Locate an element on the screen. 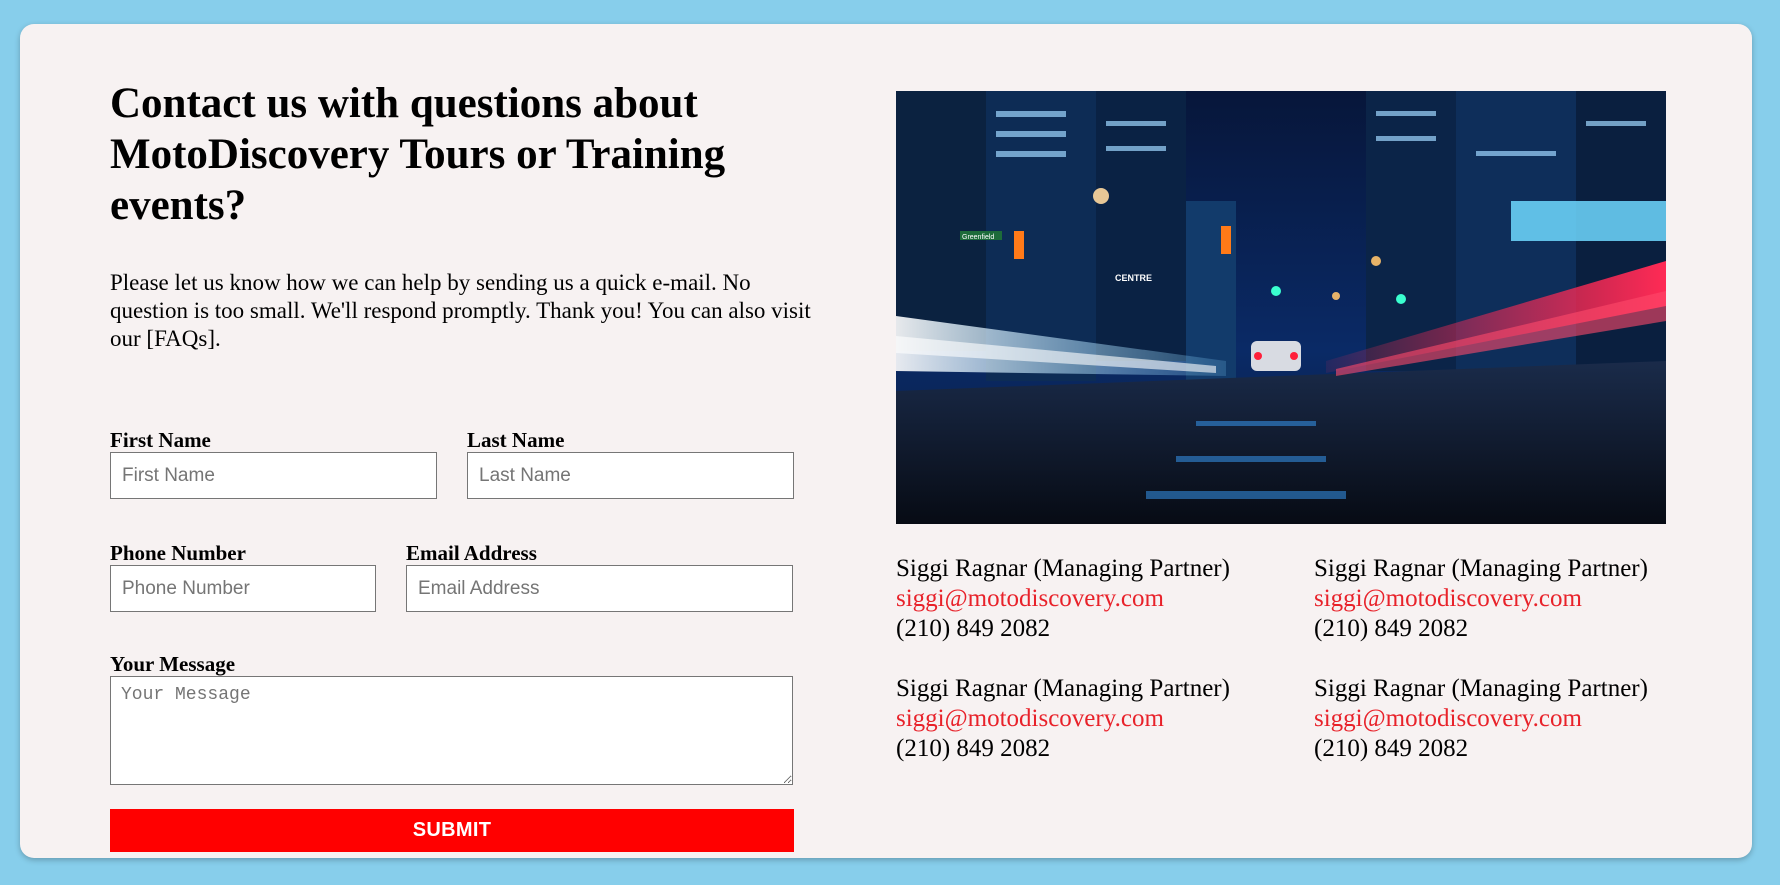 Image resolution: width=1780 pixels, height=885 pixels. submit-button: SUBMIT is located at coordinates (452, 830).